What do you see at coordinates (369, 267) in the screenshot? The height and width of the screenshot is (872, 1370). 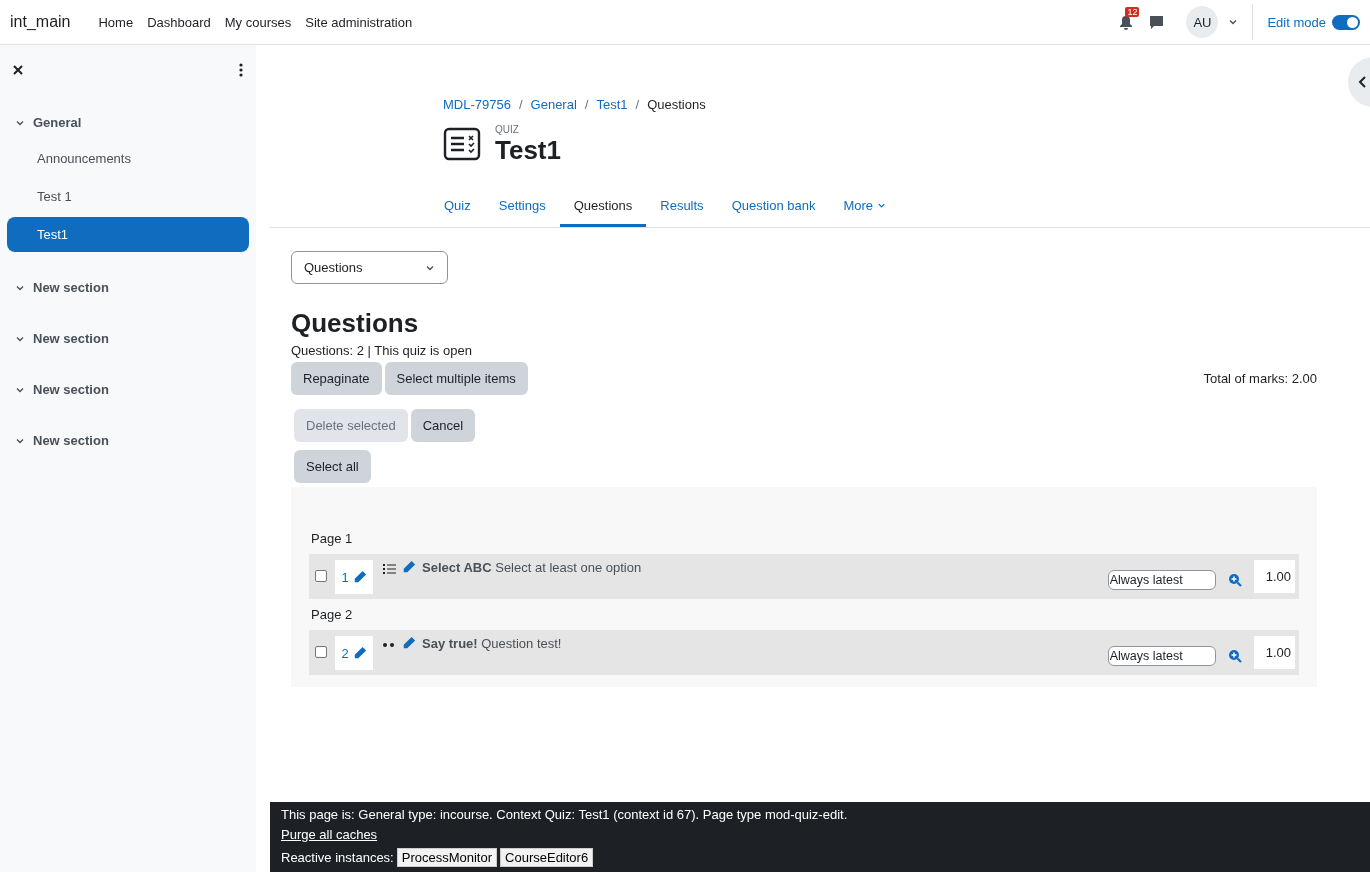 I see `view-select: Questions` at bounding box center [369, 267].